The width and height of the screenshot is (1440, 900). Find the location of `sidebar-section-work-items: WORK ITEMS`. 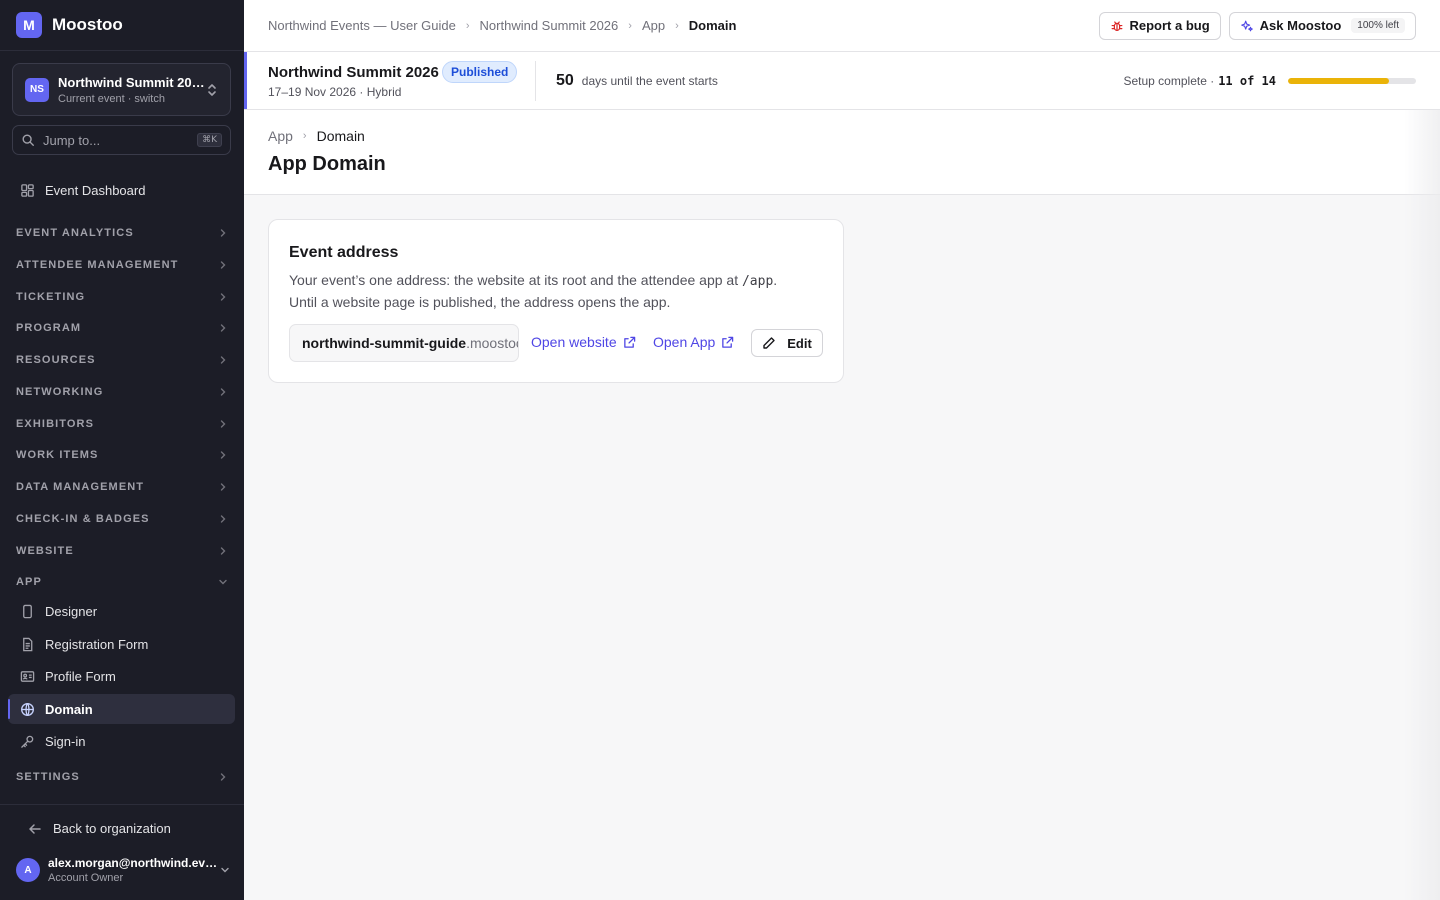

sidebar-section-work-items: WORK ITEMS is located at coordinates (122, 455).